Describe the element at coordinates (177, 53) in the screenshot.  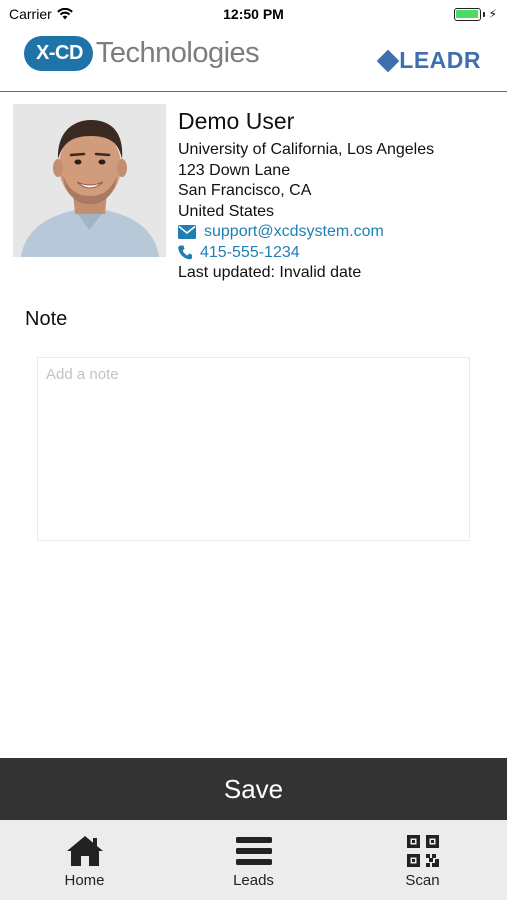
I see `technologies-text: Technologies` at that location.